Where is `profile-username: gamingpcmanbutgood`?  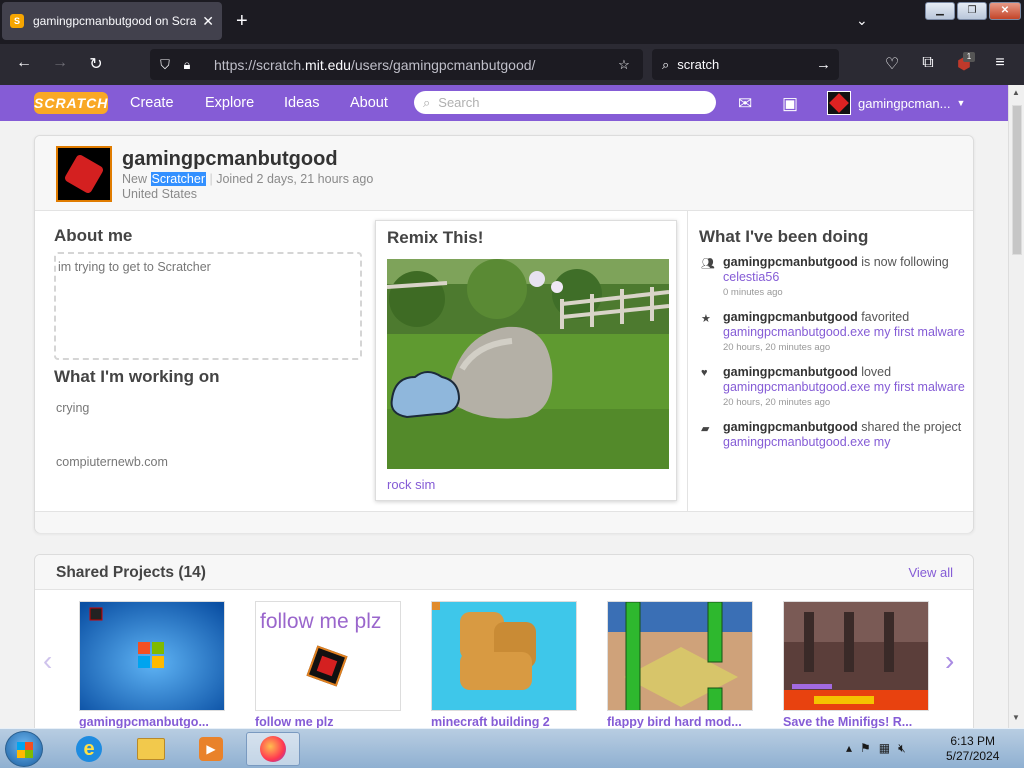
profile-username: gamingpcmanbutgood is located at coordinates (230, 159).